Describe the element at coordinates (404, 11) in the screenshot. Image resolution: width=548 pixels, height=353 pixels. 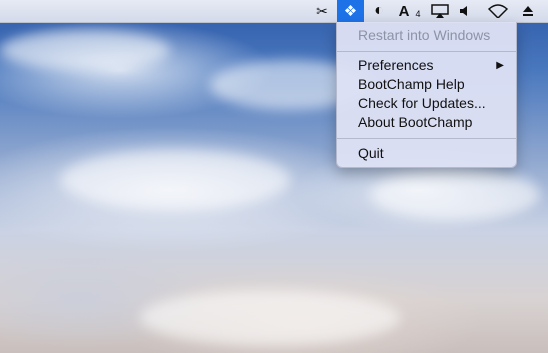
I see `adobe-icon: A` at that location.